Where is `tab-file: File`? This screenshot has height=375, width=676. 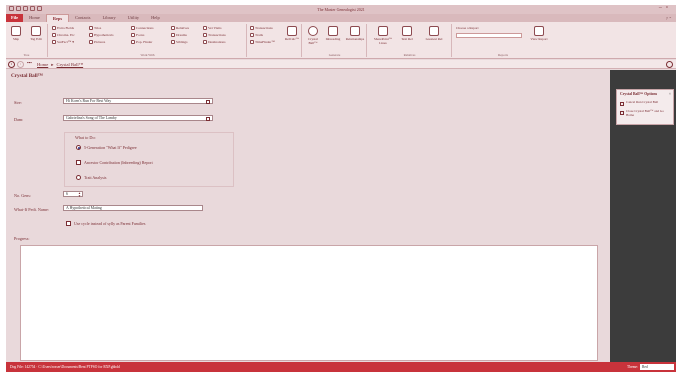 tab-file: File is located at coordinates (15, 18).